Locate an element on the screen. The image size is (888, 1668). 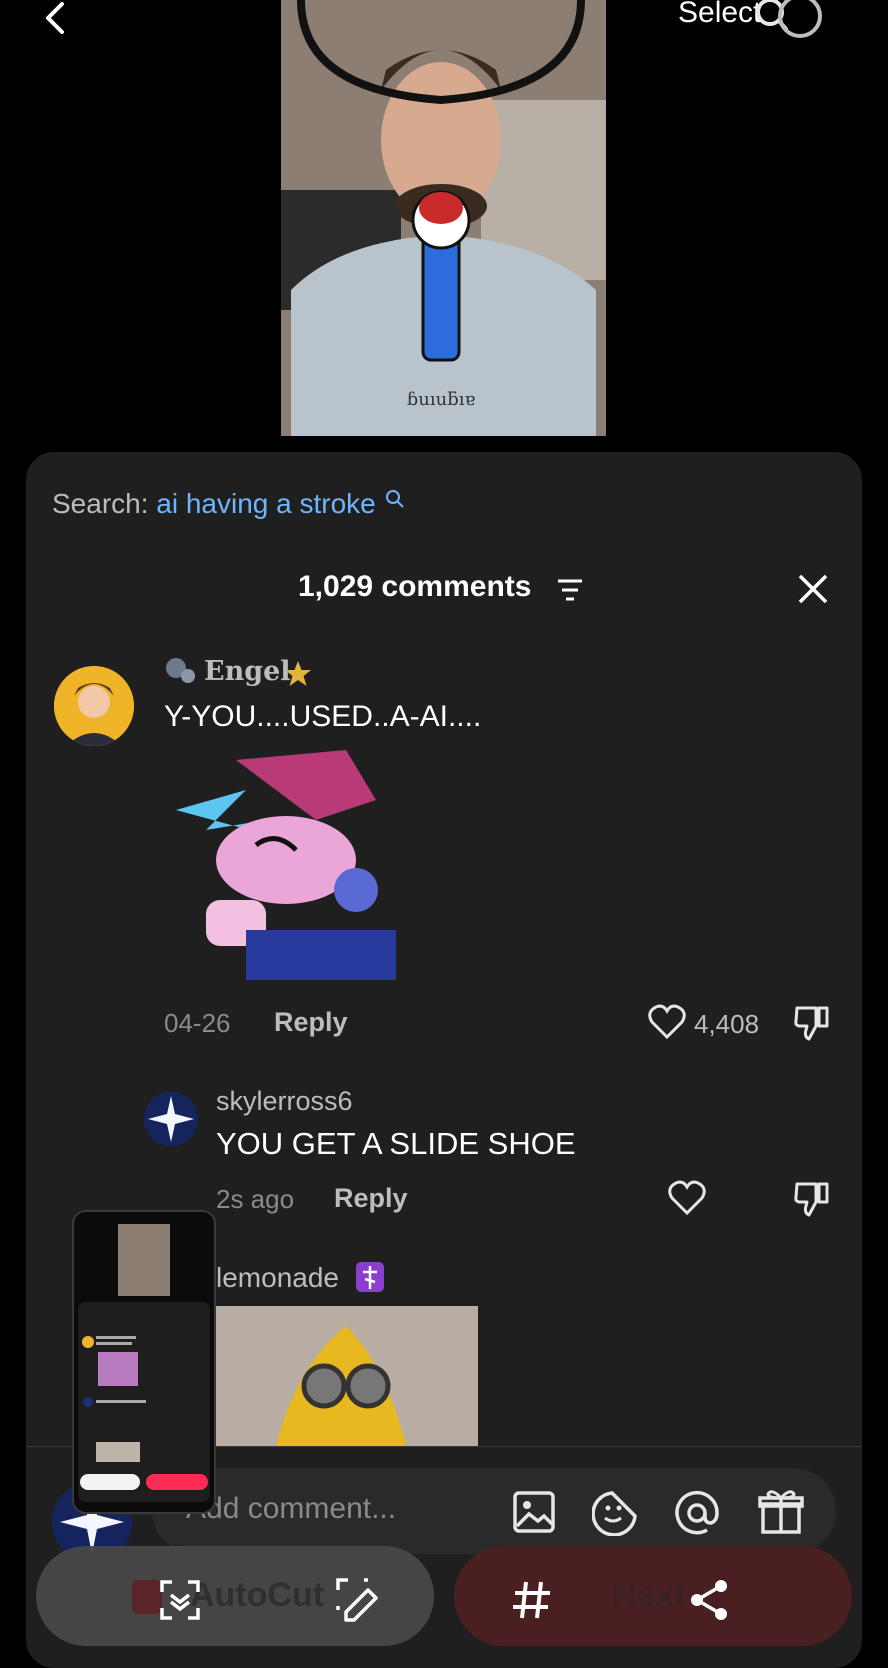
mention-button is located at coordinates (697, 1515).